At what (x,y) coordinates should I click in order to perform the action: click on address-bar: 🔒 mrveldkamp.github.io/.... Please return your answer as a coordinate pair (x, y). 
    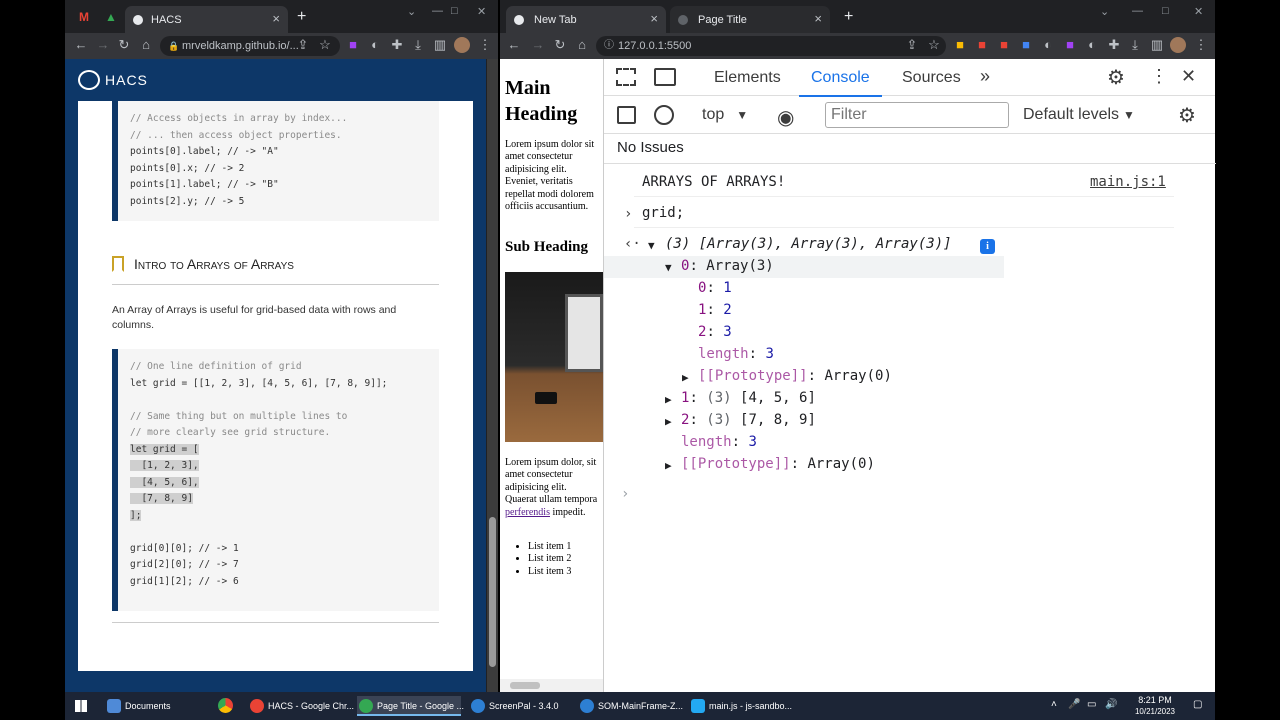
    Looking at the image, I should click on (250, 46).